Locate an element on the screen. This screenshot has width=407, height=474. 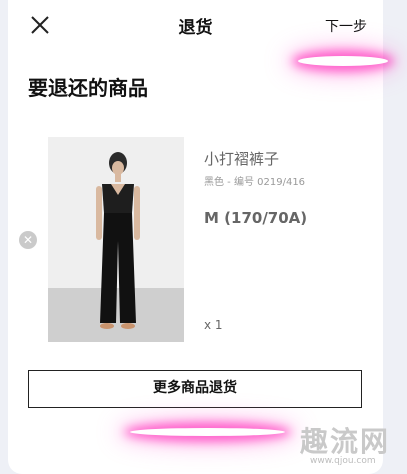
watermark: 趣流网 www.qjou.com is located at coordinates (345, 443).